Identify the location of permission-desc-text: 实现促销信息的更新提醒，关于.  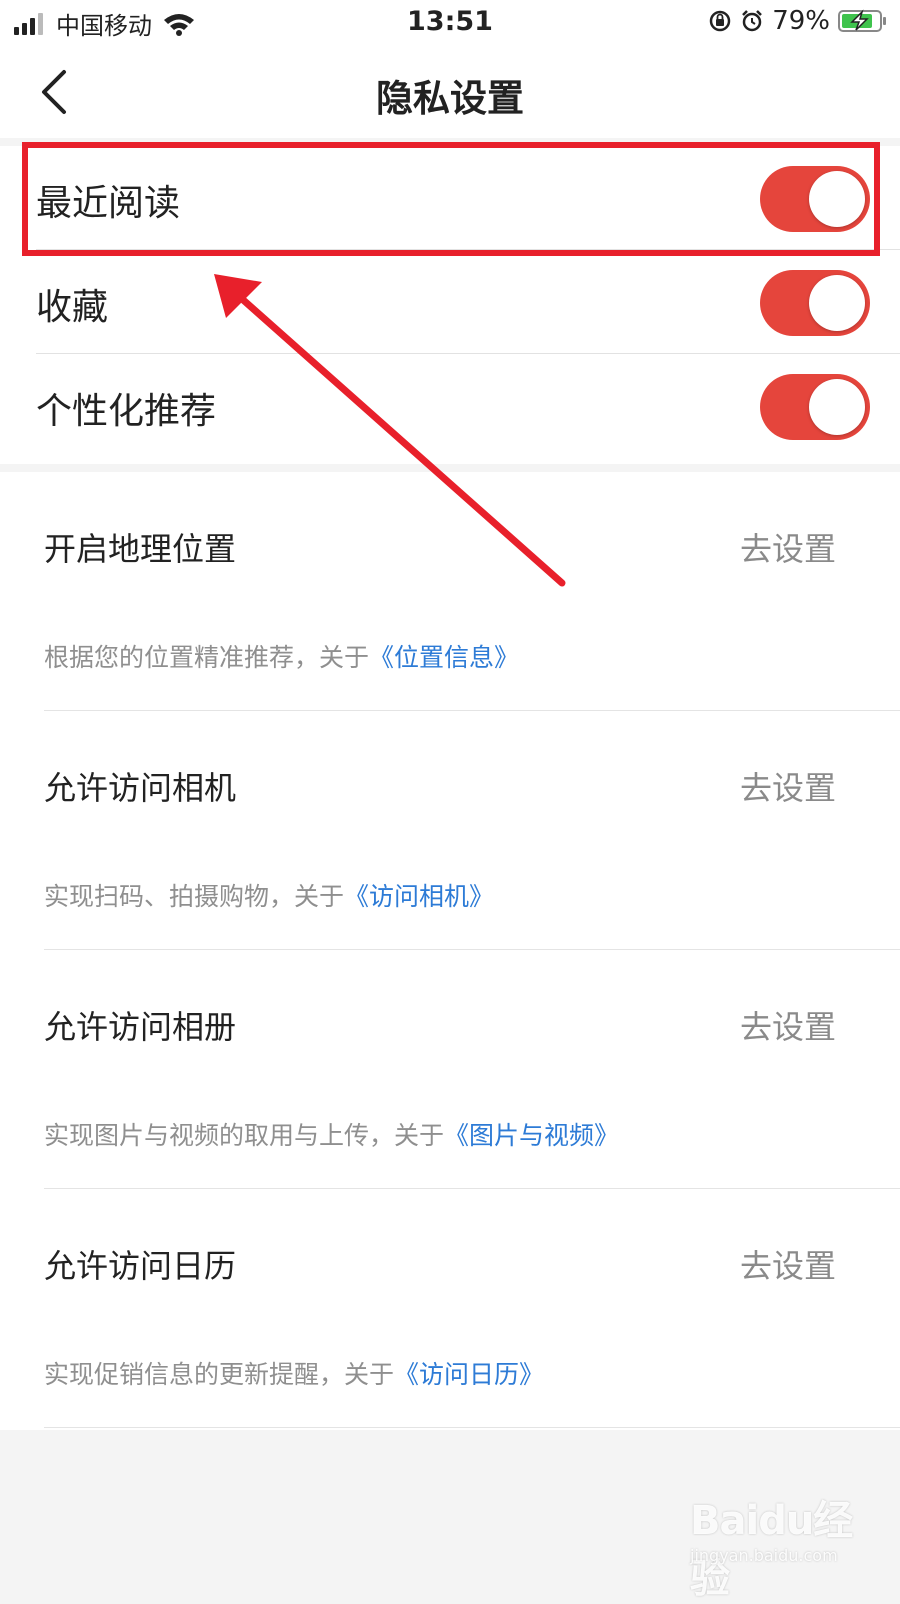
(219, 1374).